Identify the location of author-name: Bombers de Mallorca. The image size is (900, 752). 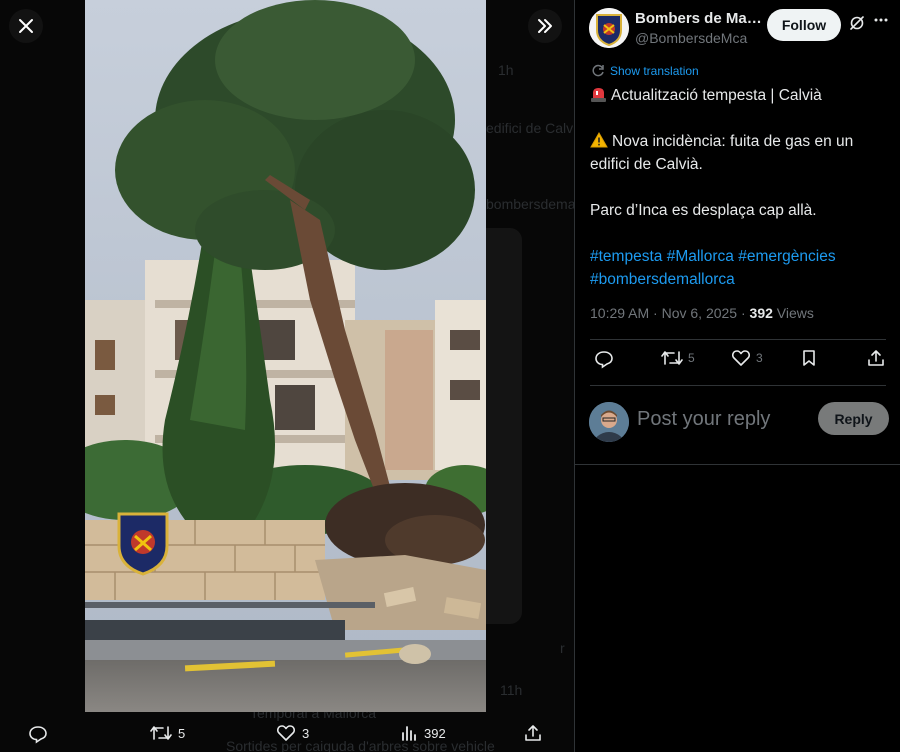
(699, 18).